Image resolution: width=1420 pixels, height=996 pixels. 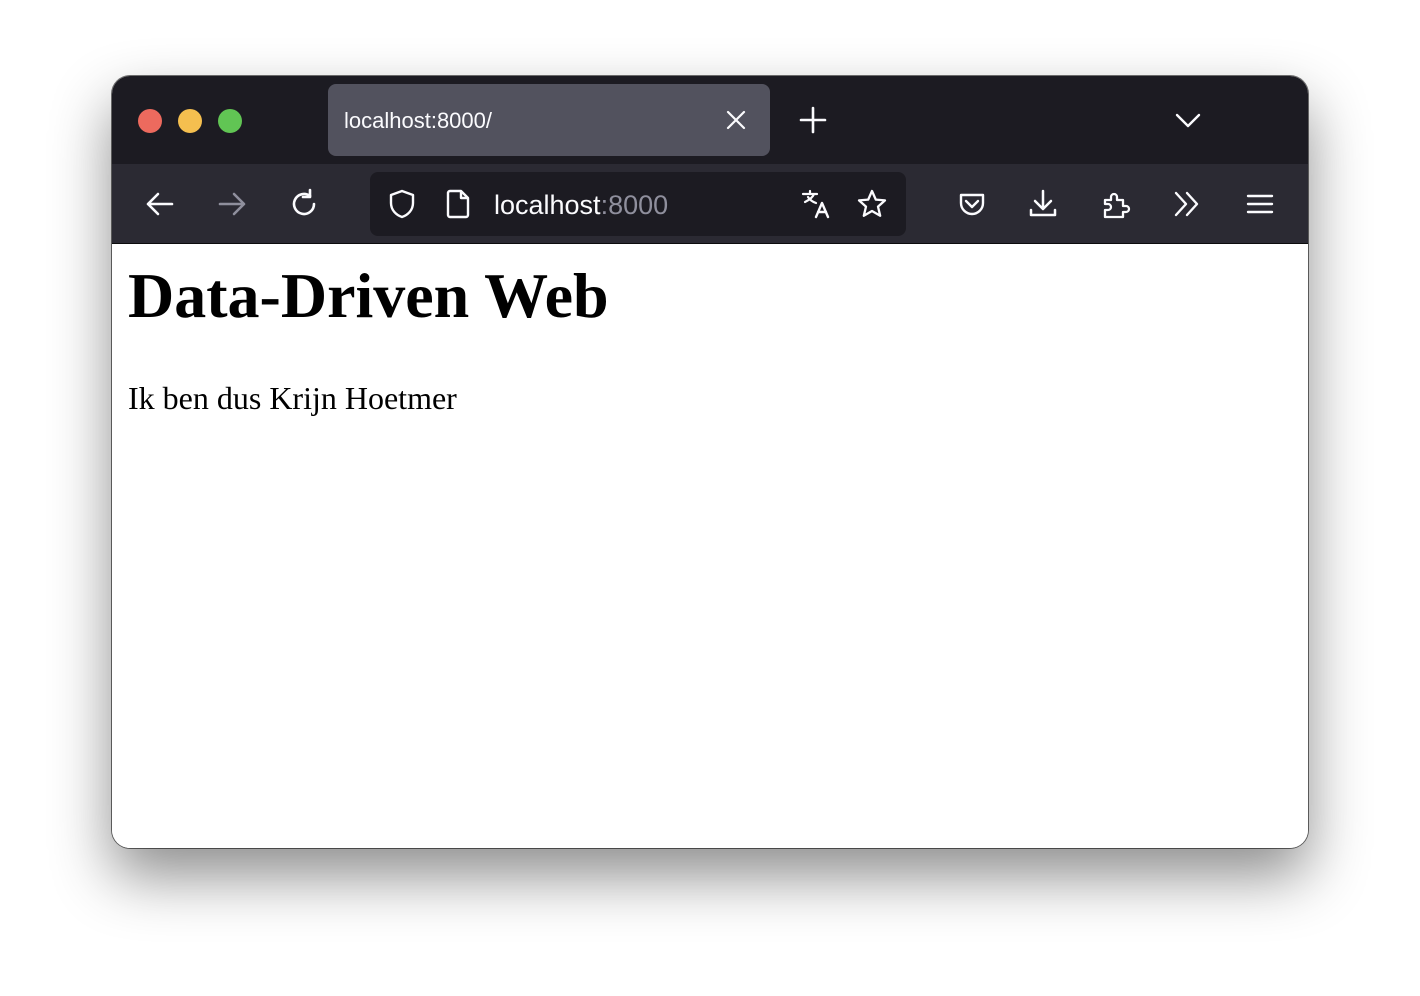 I want to click on url-host: localhost, so click(x=547, y=205).